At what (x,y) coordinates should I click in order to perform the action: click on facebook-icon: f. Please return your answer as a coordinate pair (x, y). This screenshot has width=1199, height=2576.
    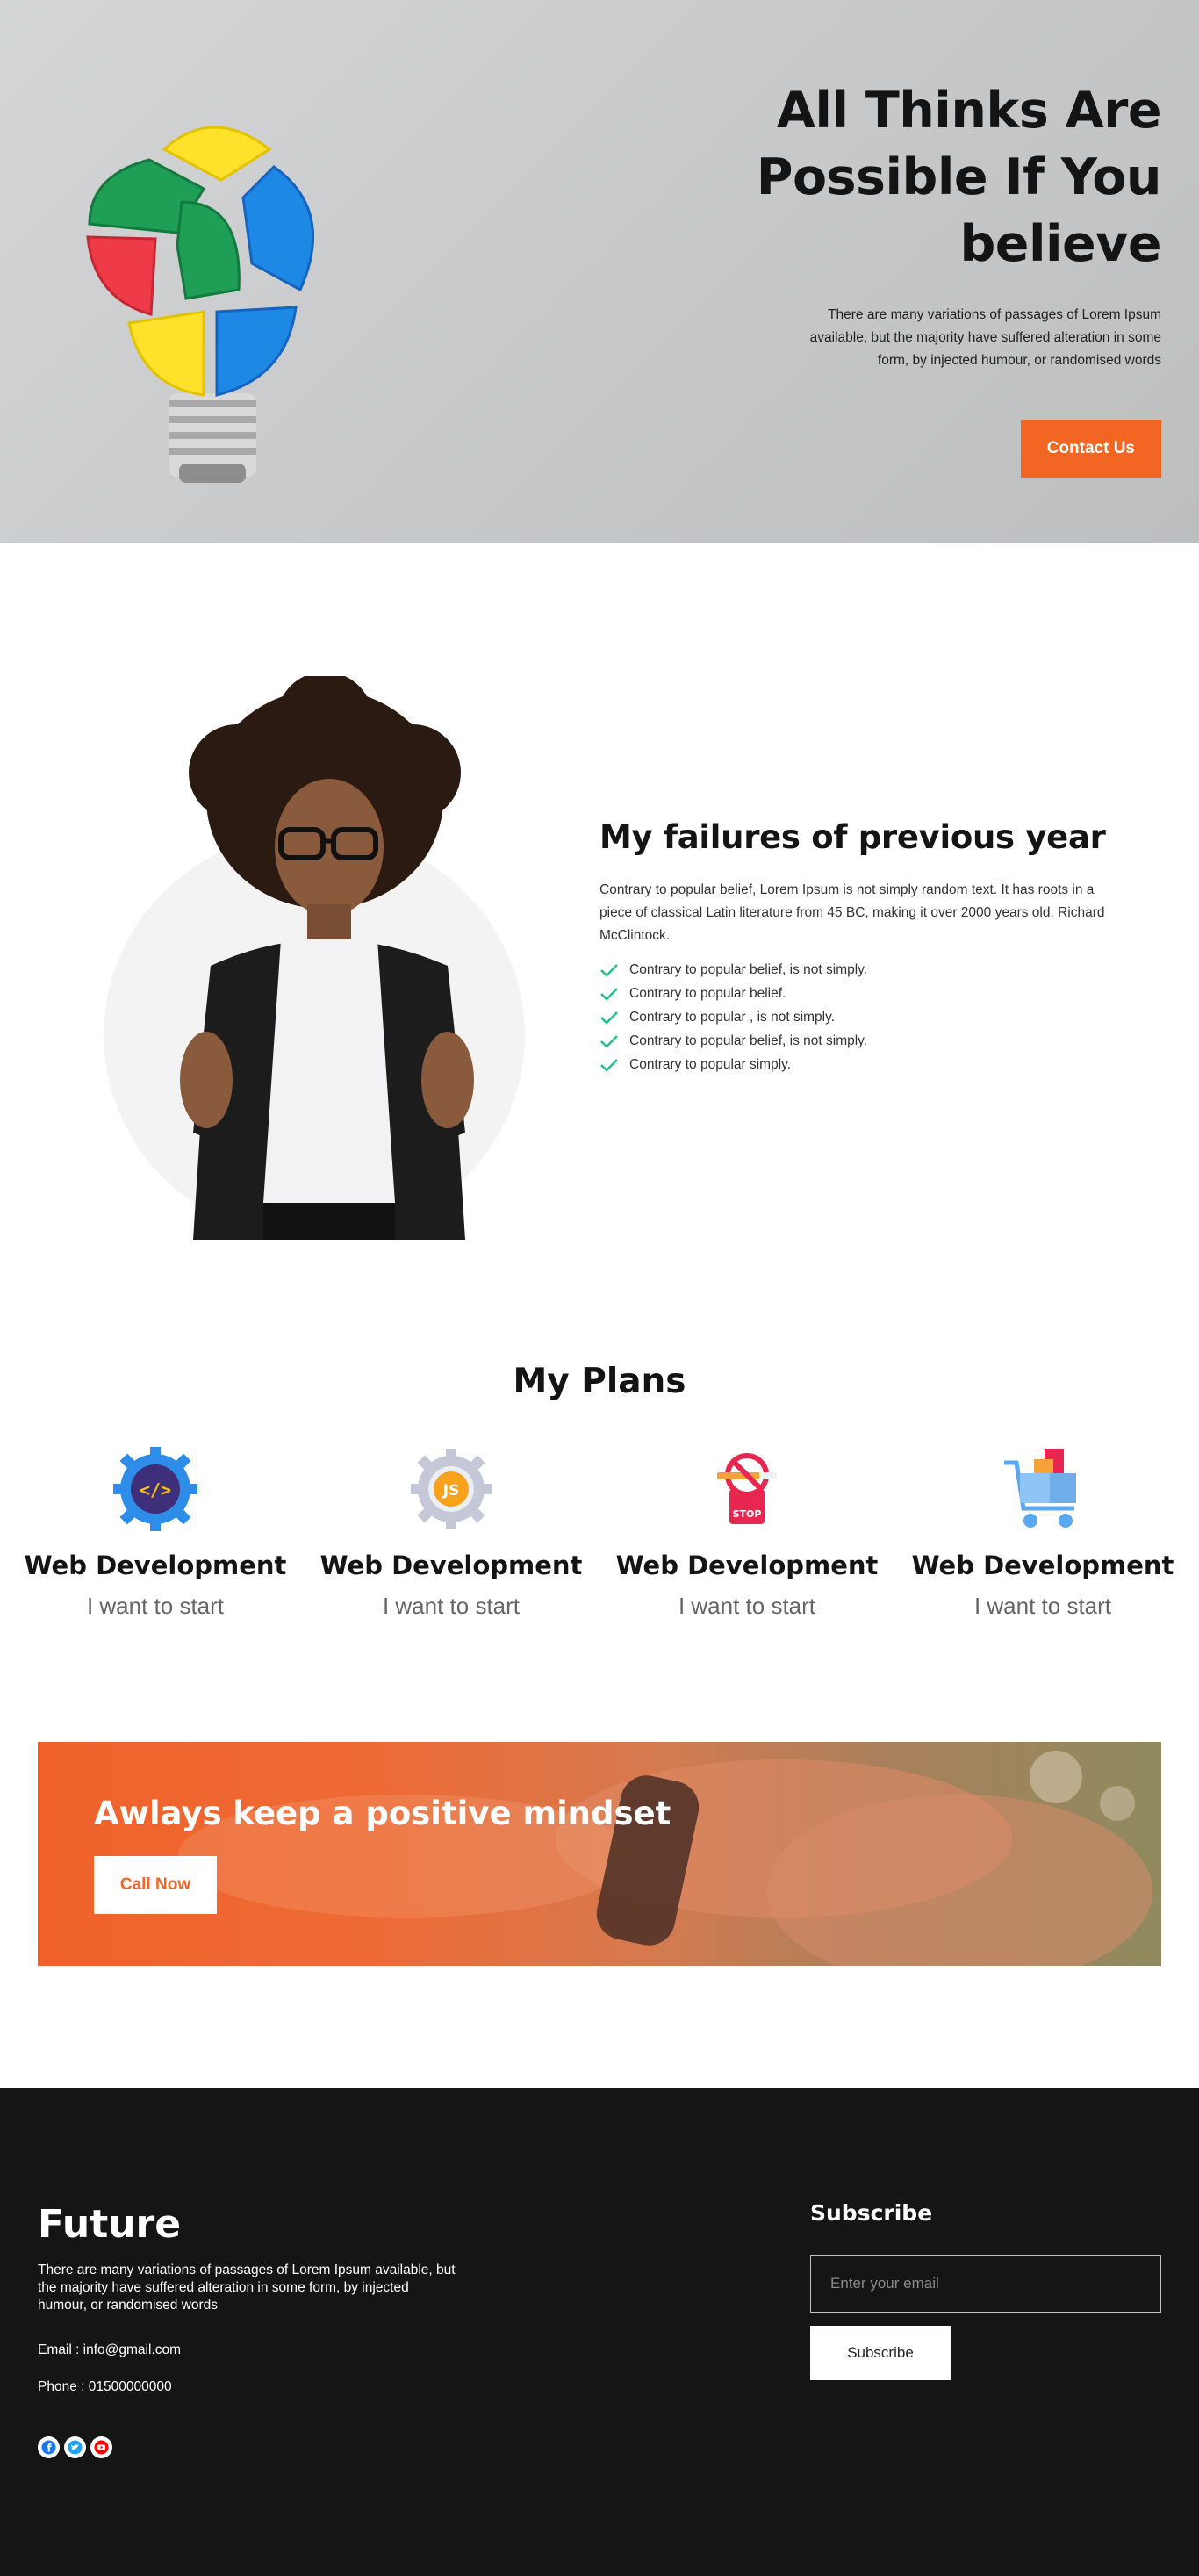
    Looking at the image, I should click on (49, 2447).